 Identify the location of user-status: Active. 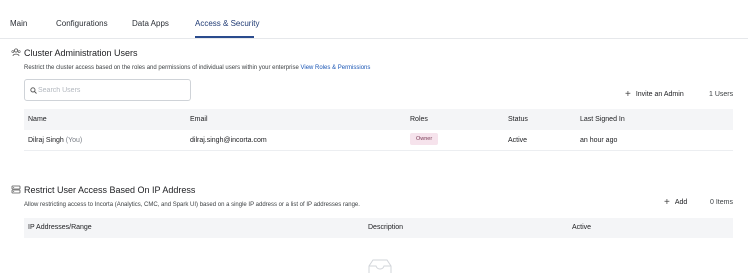
(518, 140).